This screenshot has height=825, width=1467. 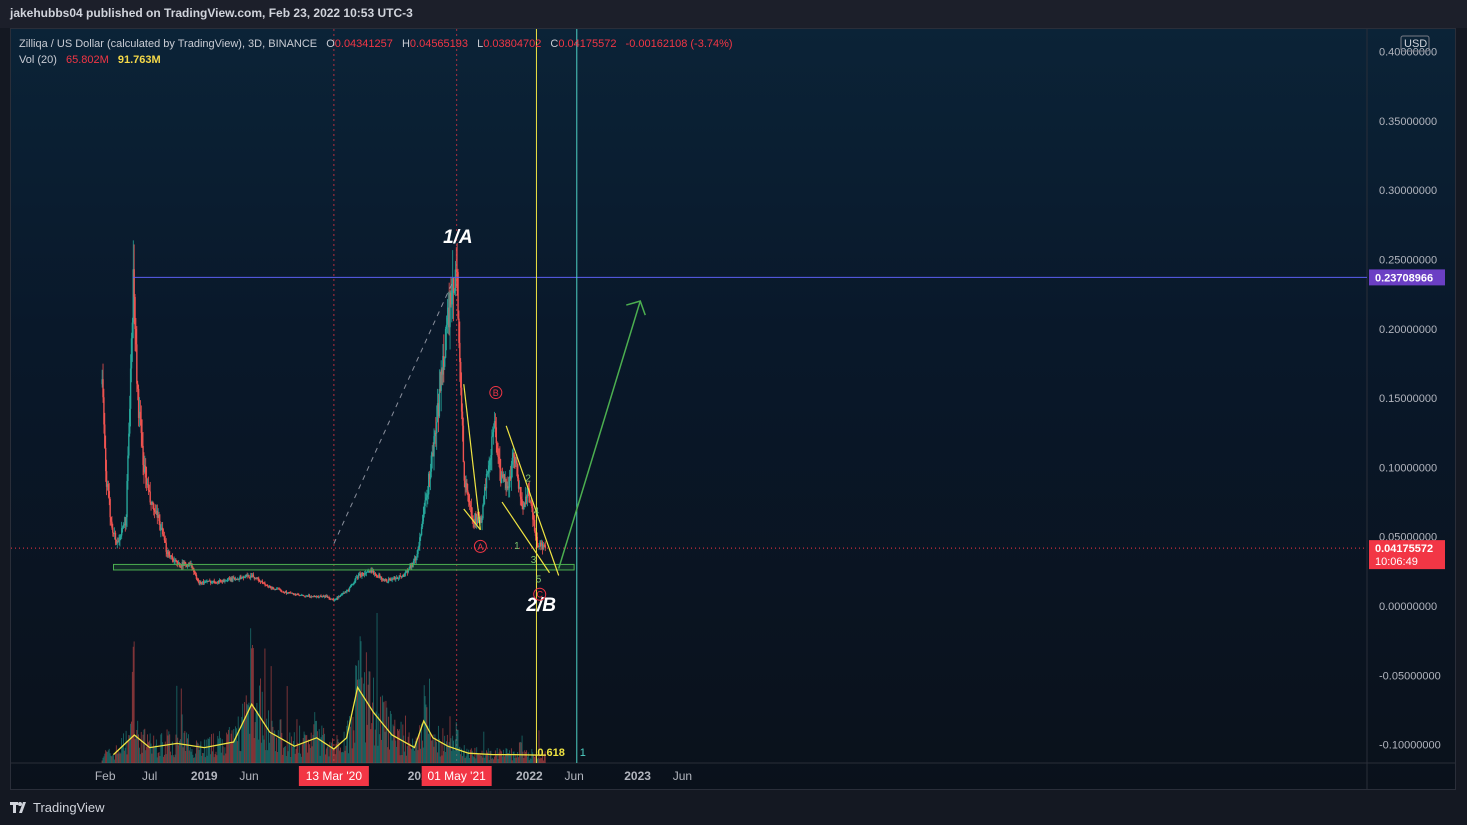 I want to click on y-tick-label: 0.25000000, so click(x=1408, y=261).